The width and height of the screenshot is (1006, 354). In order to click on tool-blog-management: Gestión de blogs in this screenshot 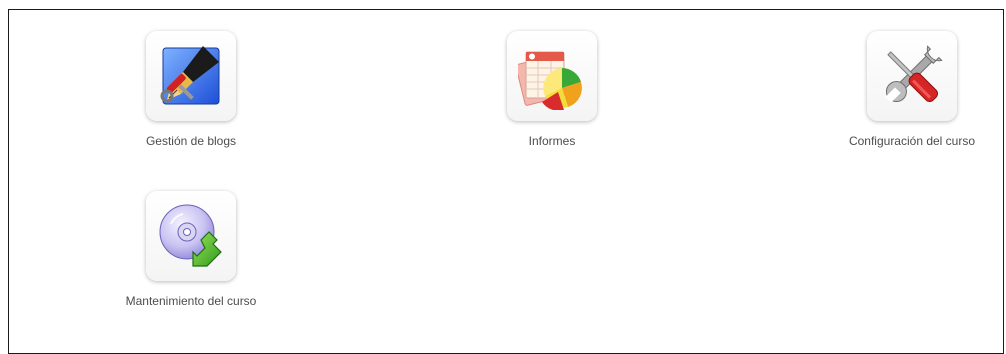, I will do `click(191, 89)`.